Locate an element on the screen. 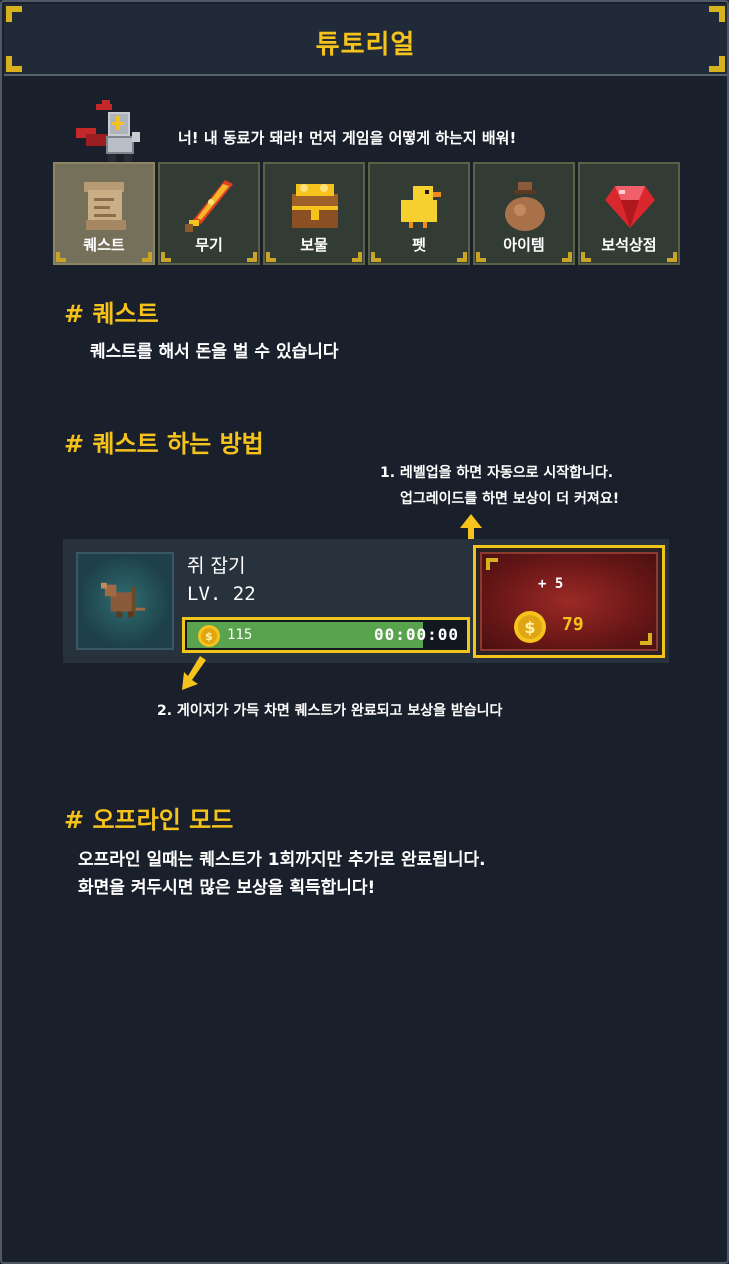 This screenshot has height=1264, width=729. reward-panel: + 5 $ 79 is located at coordinates (569, 601).